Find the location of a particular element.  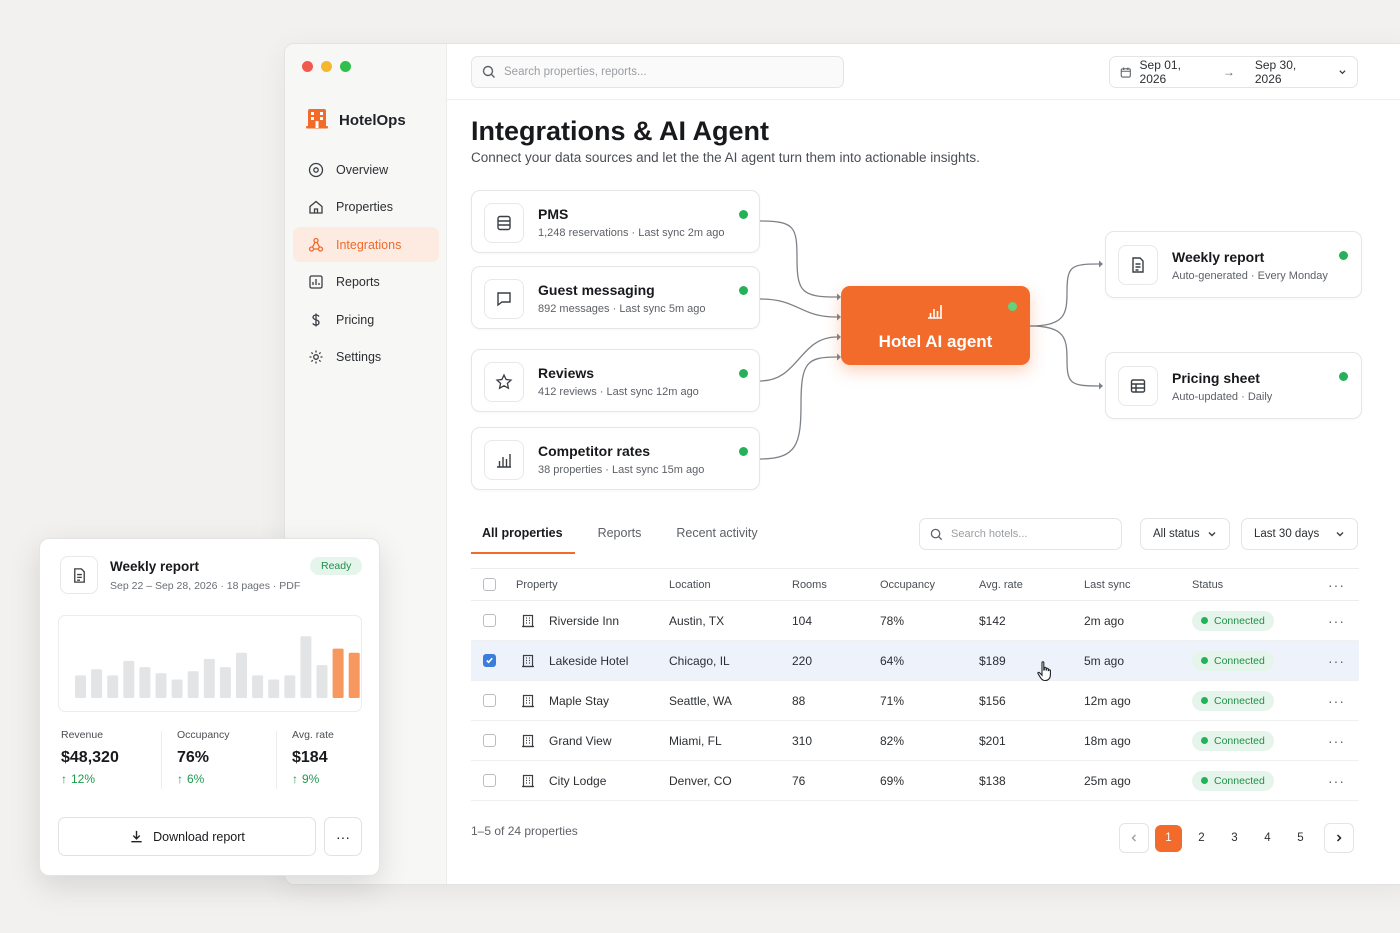

bar-chart-icon is located at coordinates (935, 312).